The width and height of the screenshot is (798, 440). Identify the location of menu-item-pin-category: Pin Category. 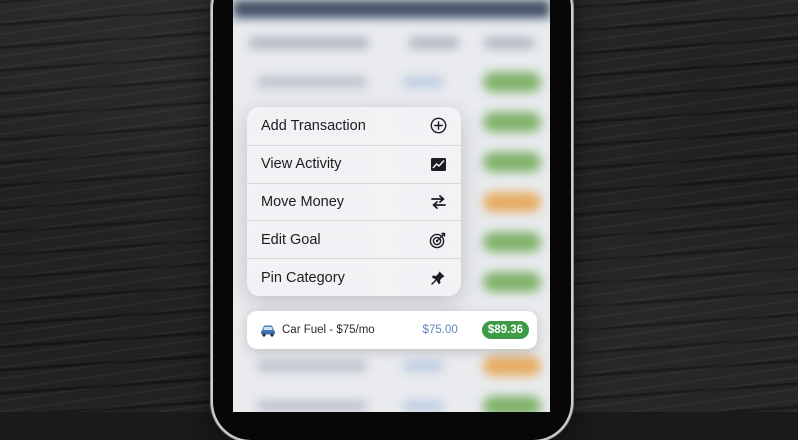
(354, 277).